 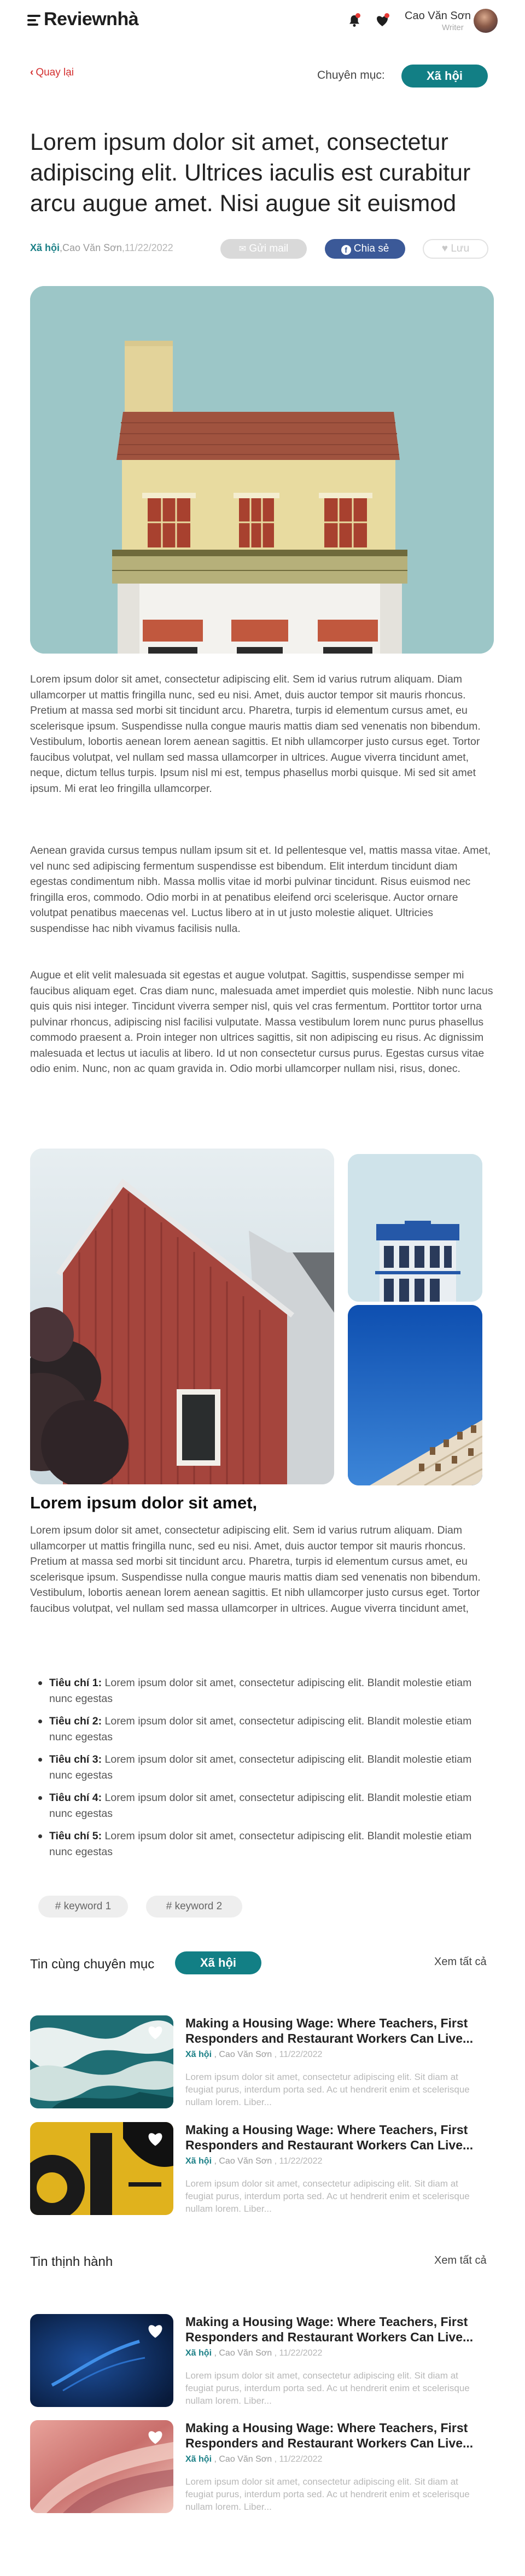 I want to click on back-label: Quay lại, so click(x=55, y=72).